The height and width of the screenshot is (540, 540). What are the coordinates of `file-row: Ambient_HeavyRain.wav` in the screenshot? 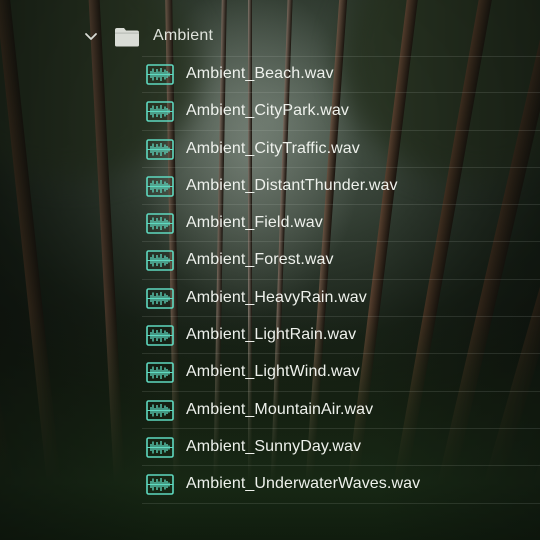 It's located at (270, 299).